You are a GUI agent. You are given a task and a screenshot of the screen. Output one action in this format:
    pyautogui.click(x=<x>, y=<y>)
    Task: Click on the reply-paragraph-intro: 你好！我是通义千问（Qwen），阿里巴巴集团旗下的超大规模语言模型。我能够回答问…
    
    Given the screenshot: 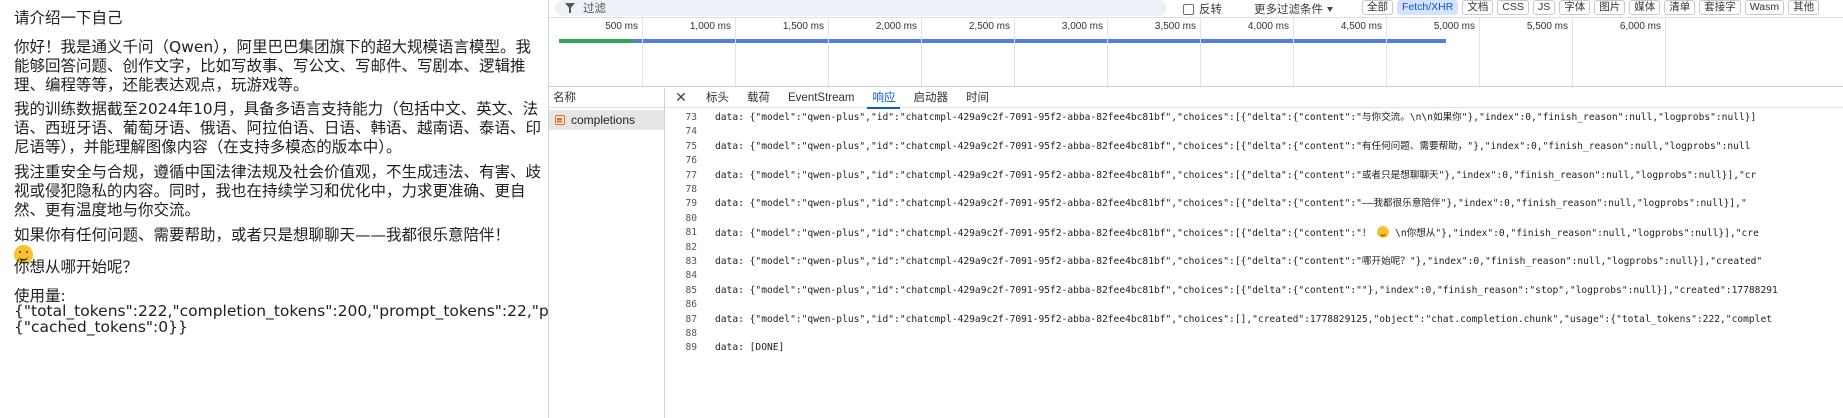 What is the action you would take?
    pyautogui.click(x=272, y=66)
    